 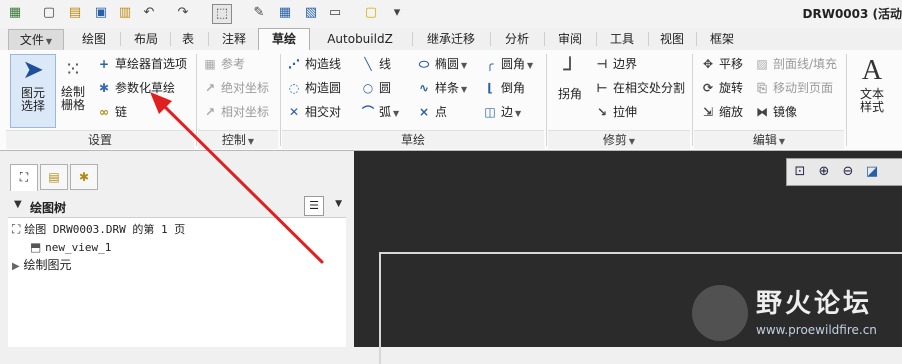 What do you see at coordinates (141, 64) in the screenshot?
I see `sketcher-preferences-button: +草绘器首选项` at bounding box center [141, 64].